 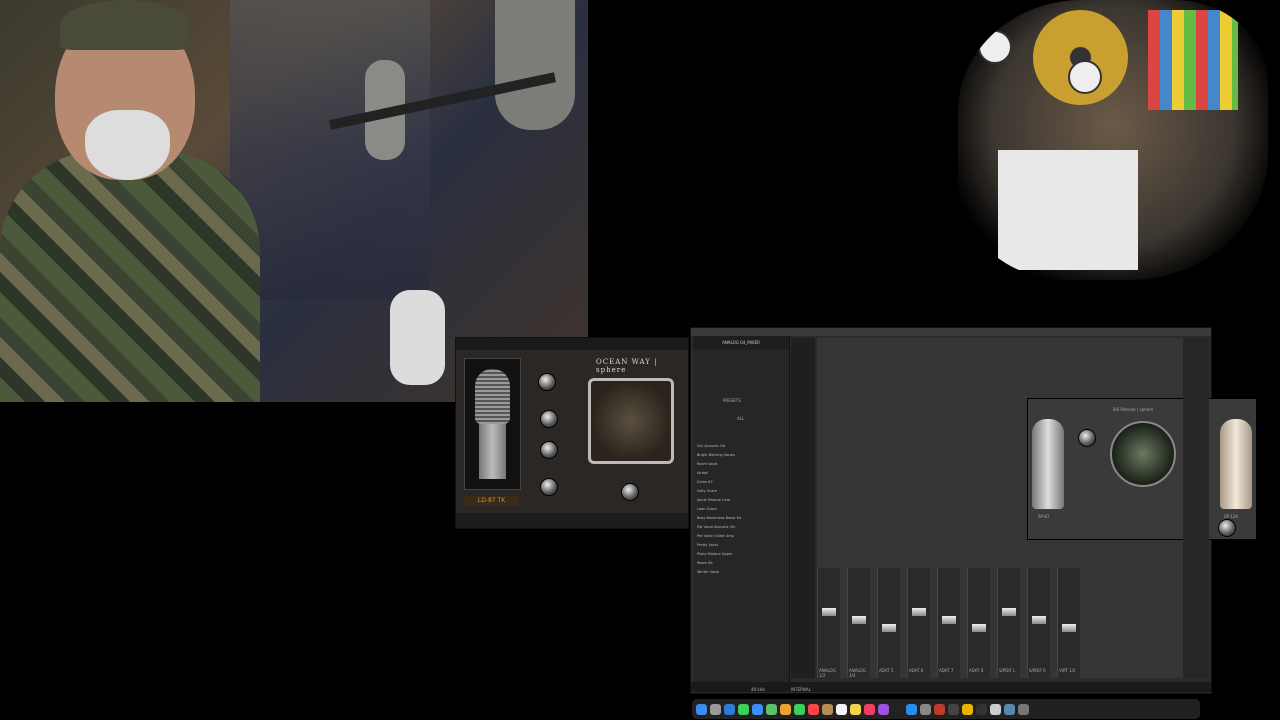 I want to click on sphere-plugin-window: Bill Putnam | sphere SP-87 SP-12A, so click(x=1142, y=469).